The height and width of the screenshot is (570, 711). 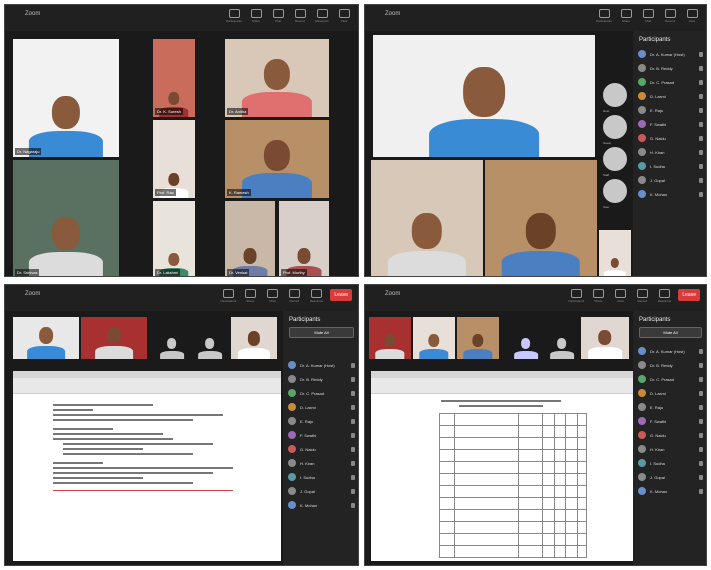 What do you see at coordinates (304, 238) in the screenshot?
I see `video-tile: Prof. Murthy` at bounding box center [304, 238].